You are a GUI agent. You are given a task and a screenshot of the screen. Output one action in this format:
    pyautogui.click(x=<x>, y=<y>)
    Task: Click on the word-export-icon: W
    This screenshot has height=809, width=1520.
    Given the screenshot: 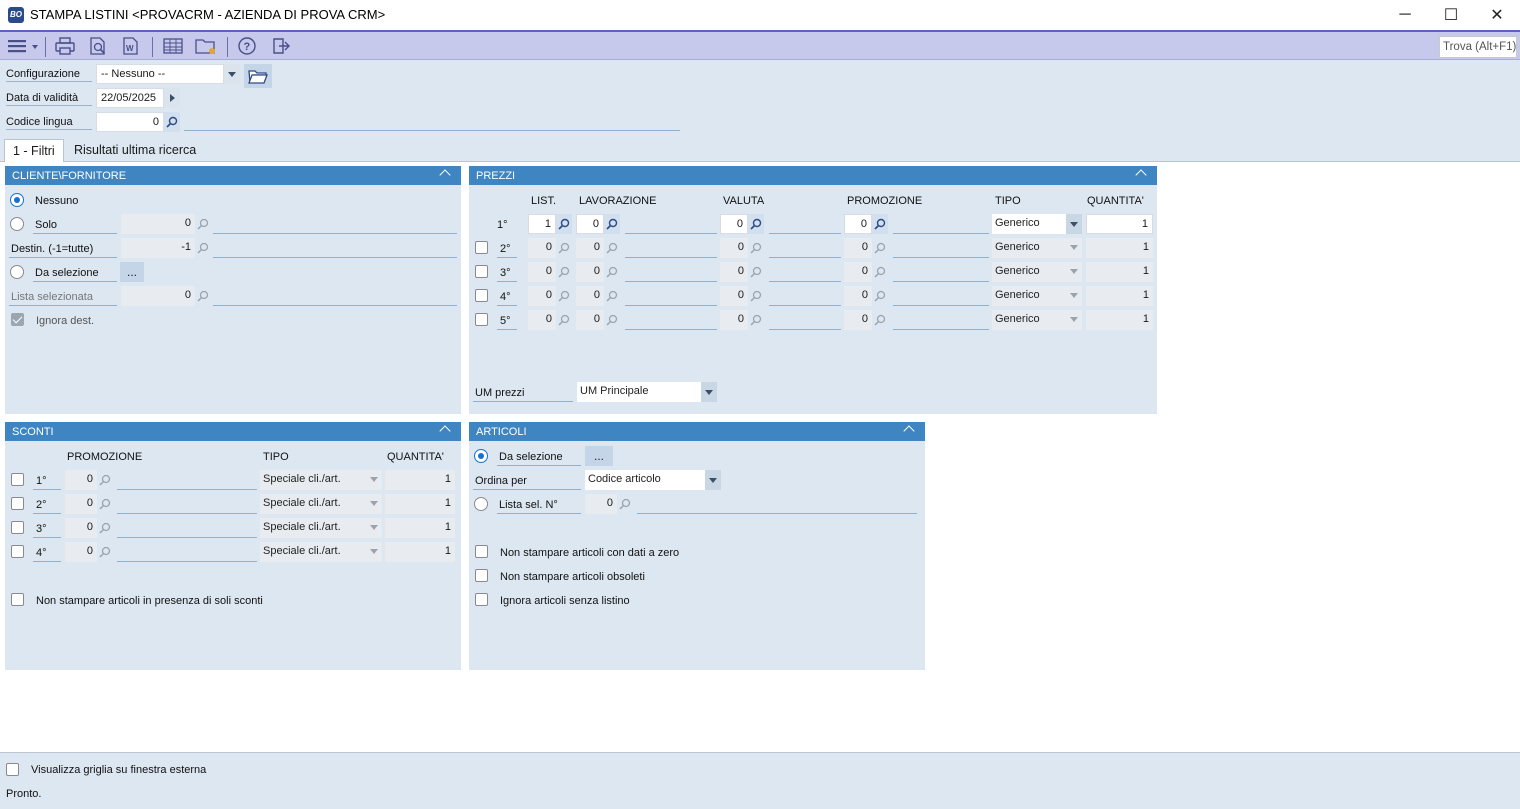 What is the action you would take?
    pyautogui.click(x=131, y=46)
    